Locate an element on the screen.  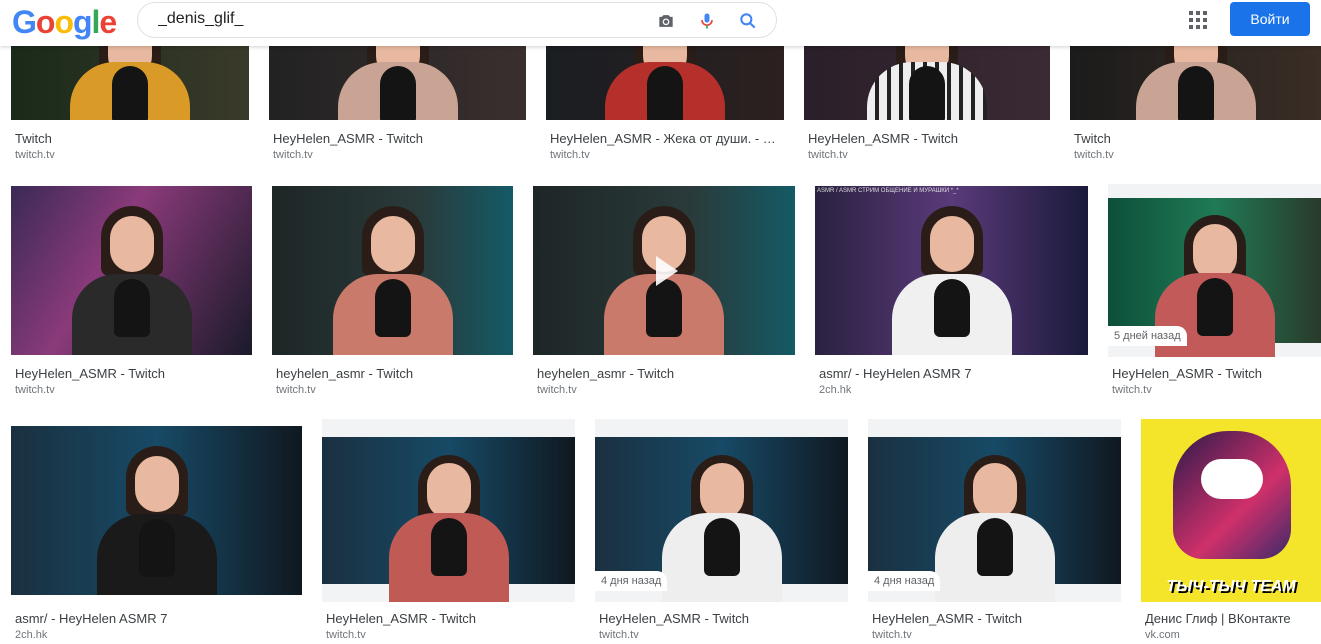
result-source: vk.com is located at coordinates (1162, 635).